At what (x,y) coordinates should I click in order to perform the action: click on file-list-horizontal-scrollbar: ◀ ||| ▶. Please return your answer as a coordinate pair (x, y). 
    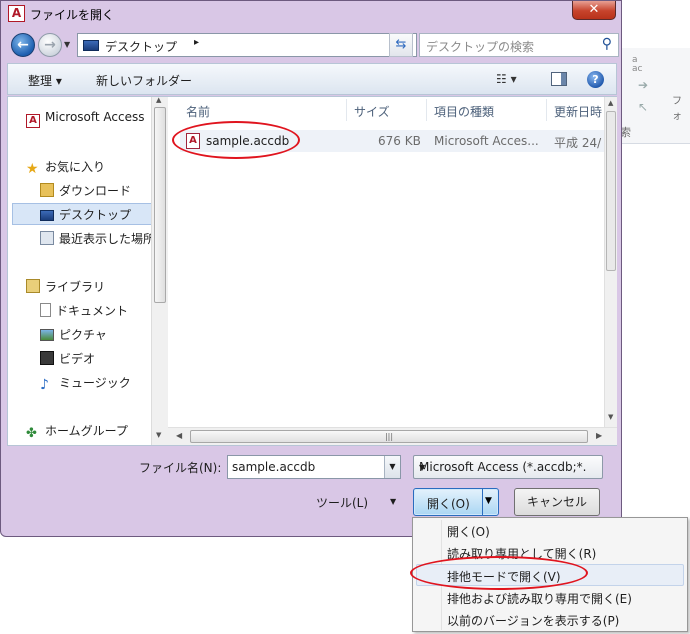
    Looking at the image, I should click on (392, 436).